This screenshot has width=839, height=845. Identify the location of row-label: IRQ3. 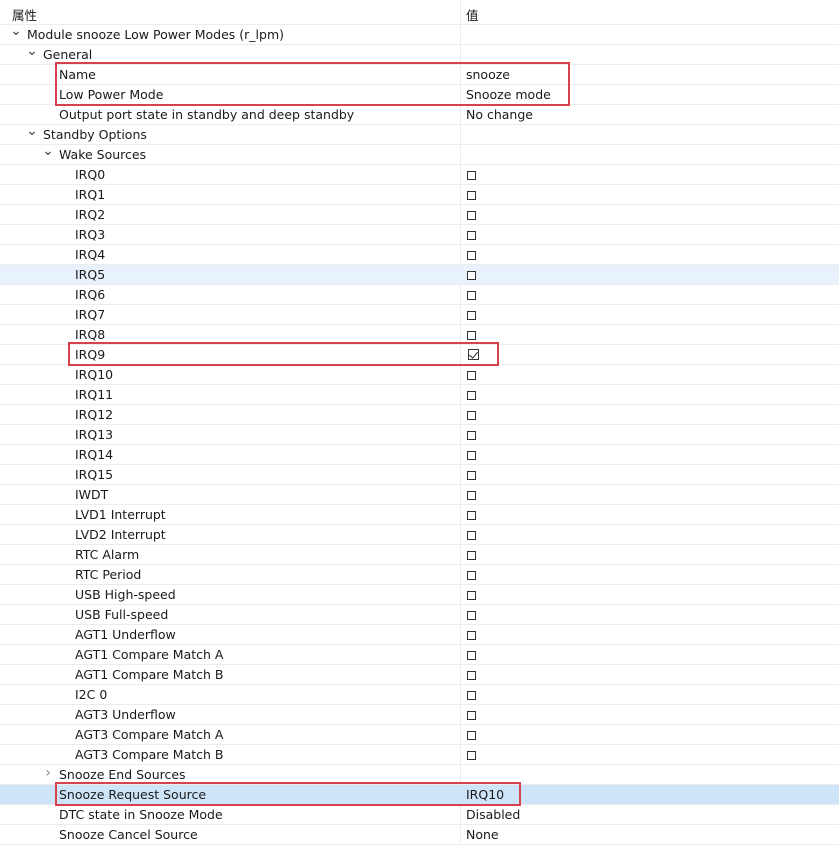
(90, 234).